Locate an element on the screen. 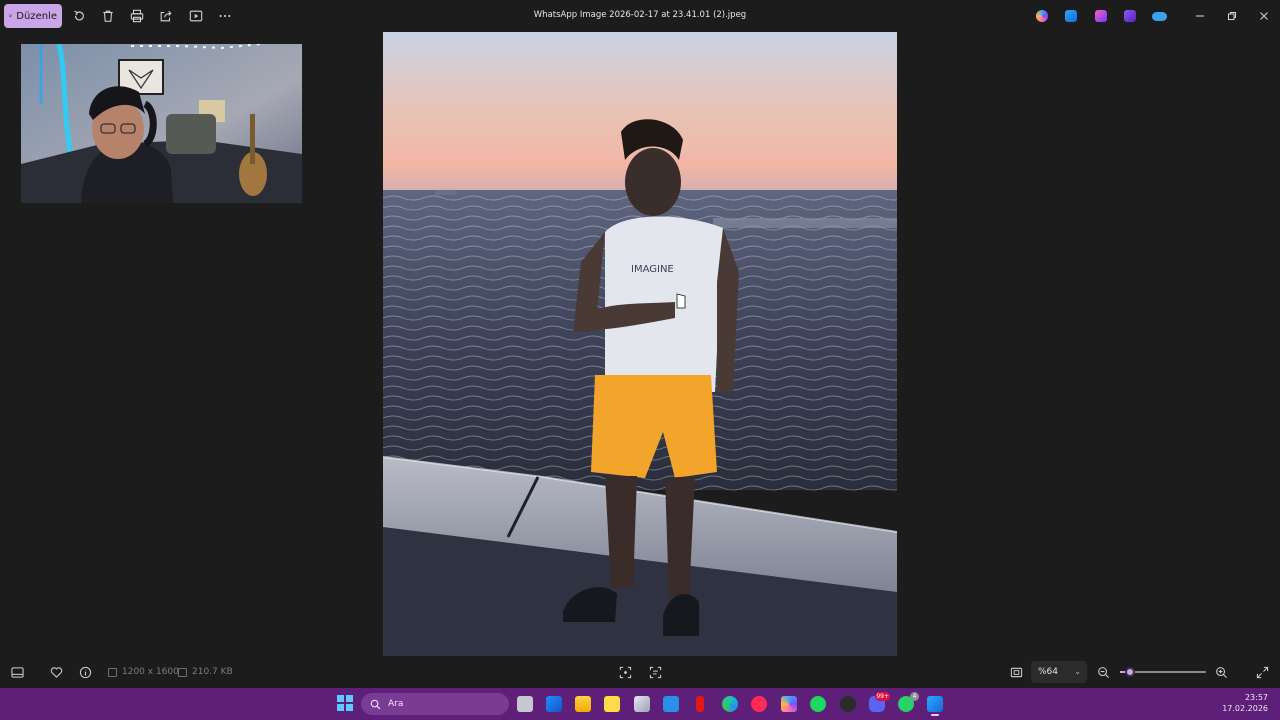  sticky-notes-icon is located at coordinates (612, 704).